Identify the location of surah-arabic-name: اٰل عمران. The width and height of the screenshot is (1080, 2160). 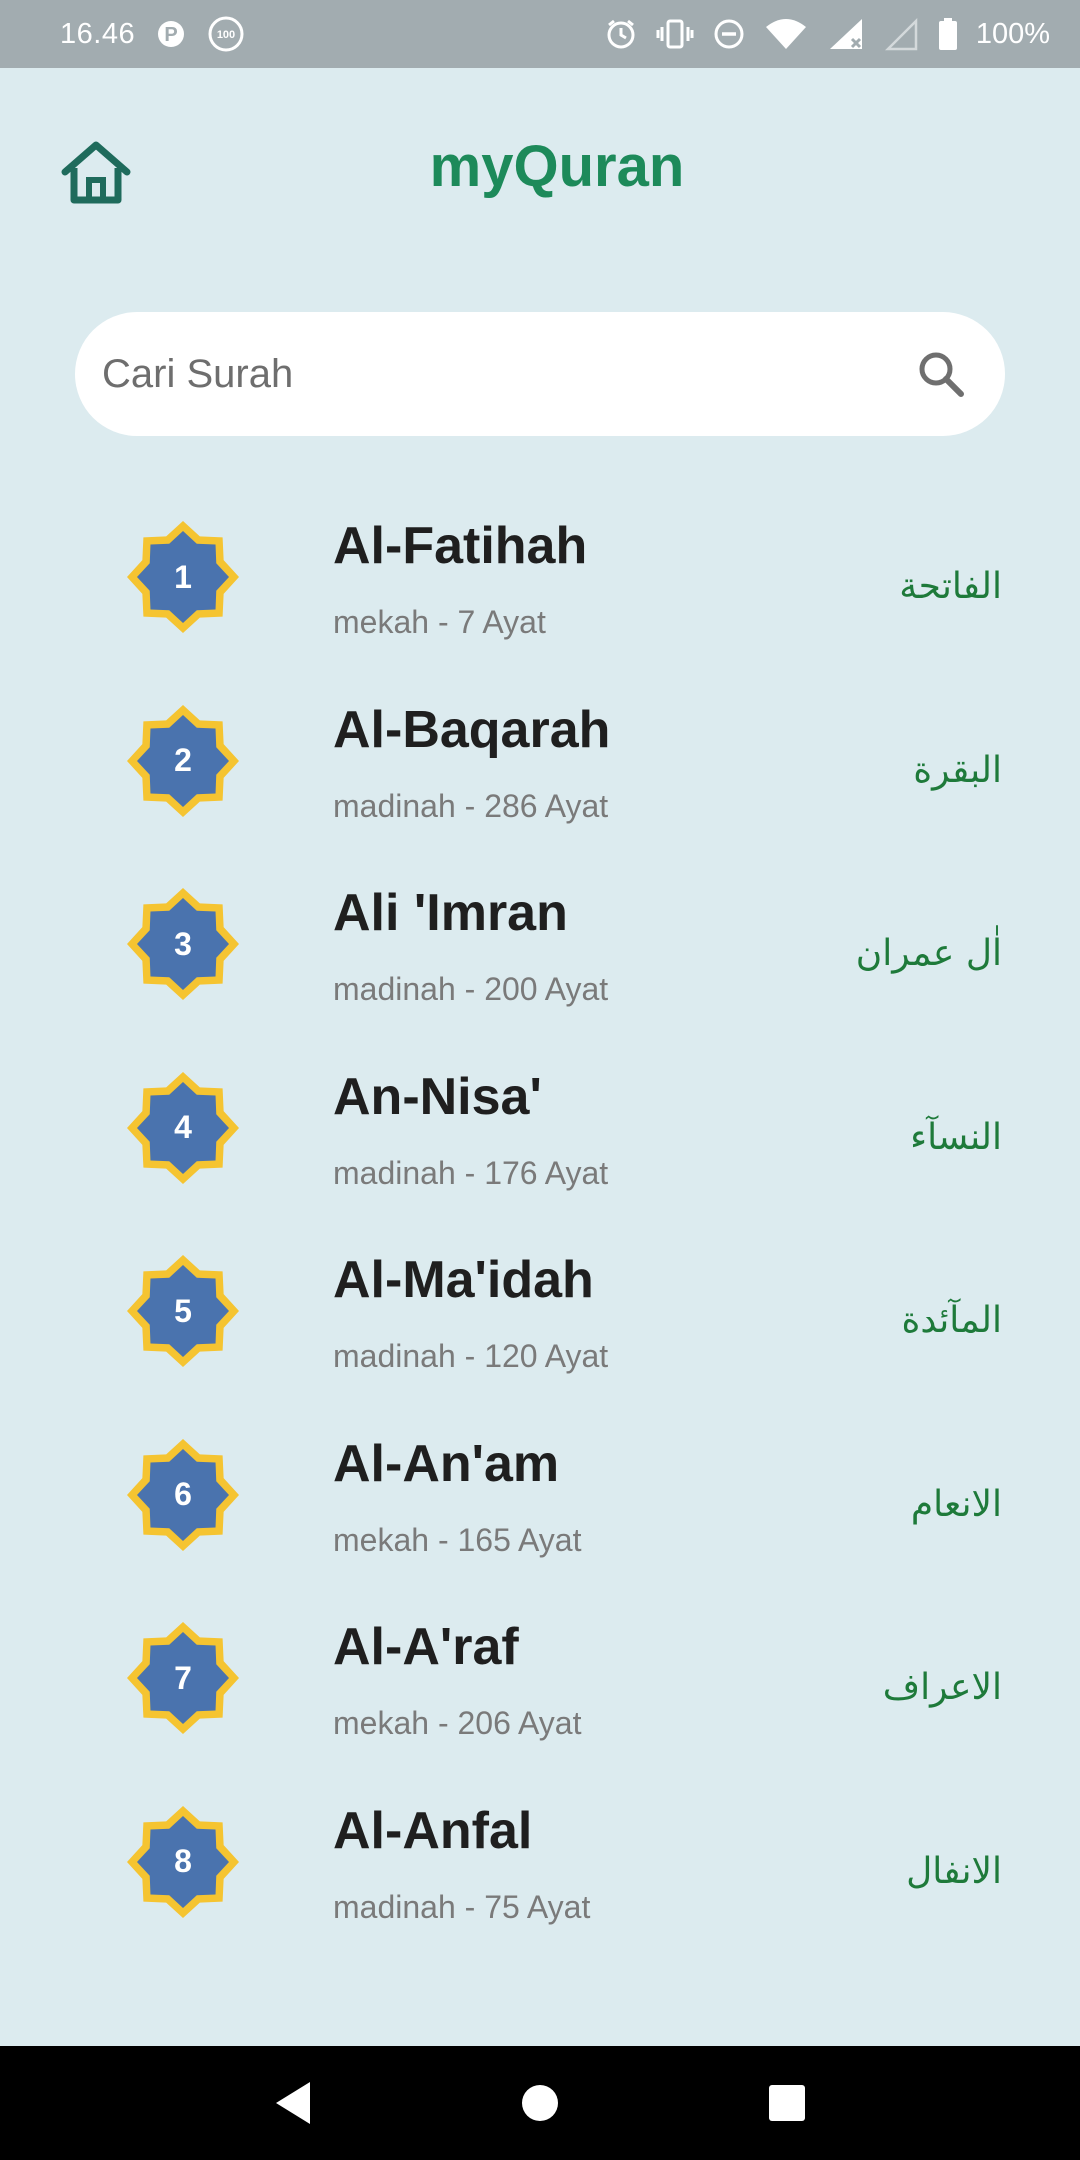
(928, 953).